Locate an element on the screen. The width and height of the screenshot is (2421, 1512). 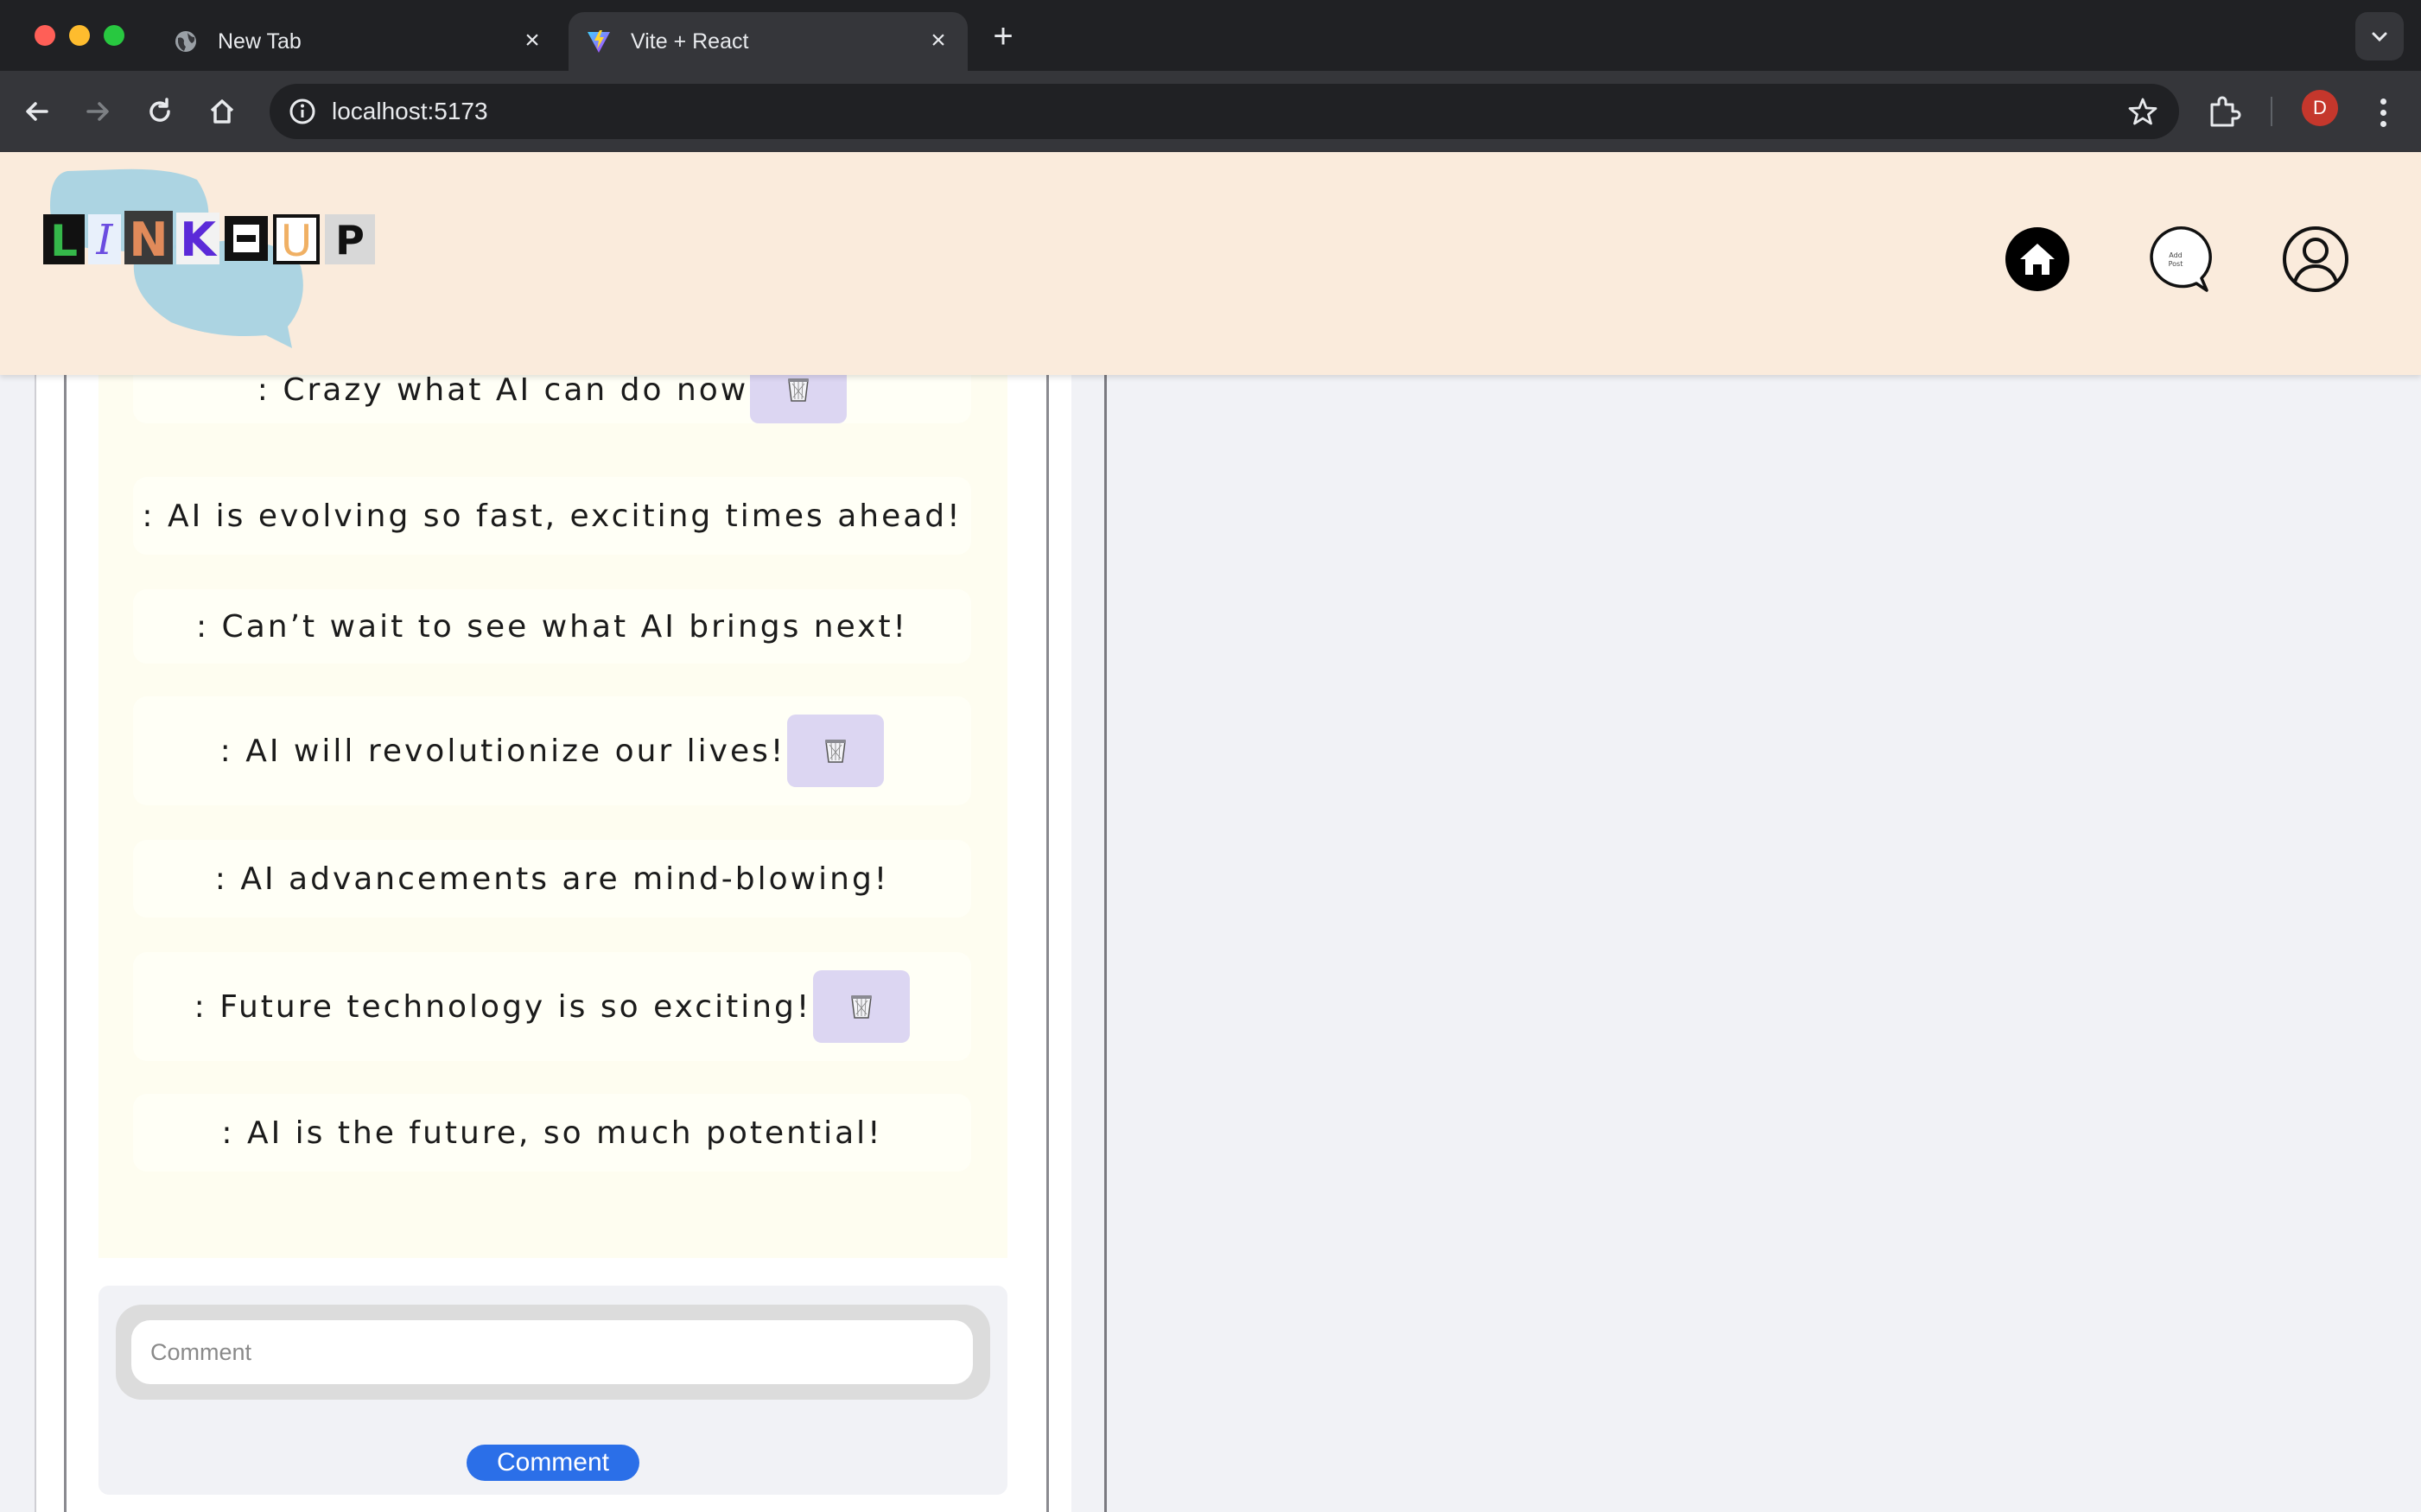
maximize-window-button is located at coordinates (114, 35).